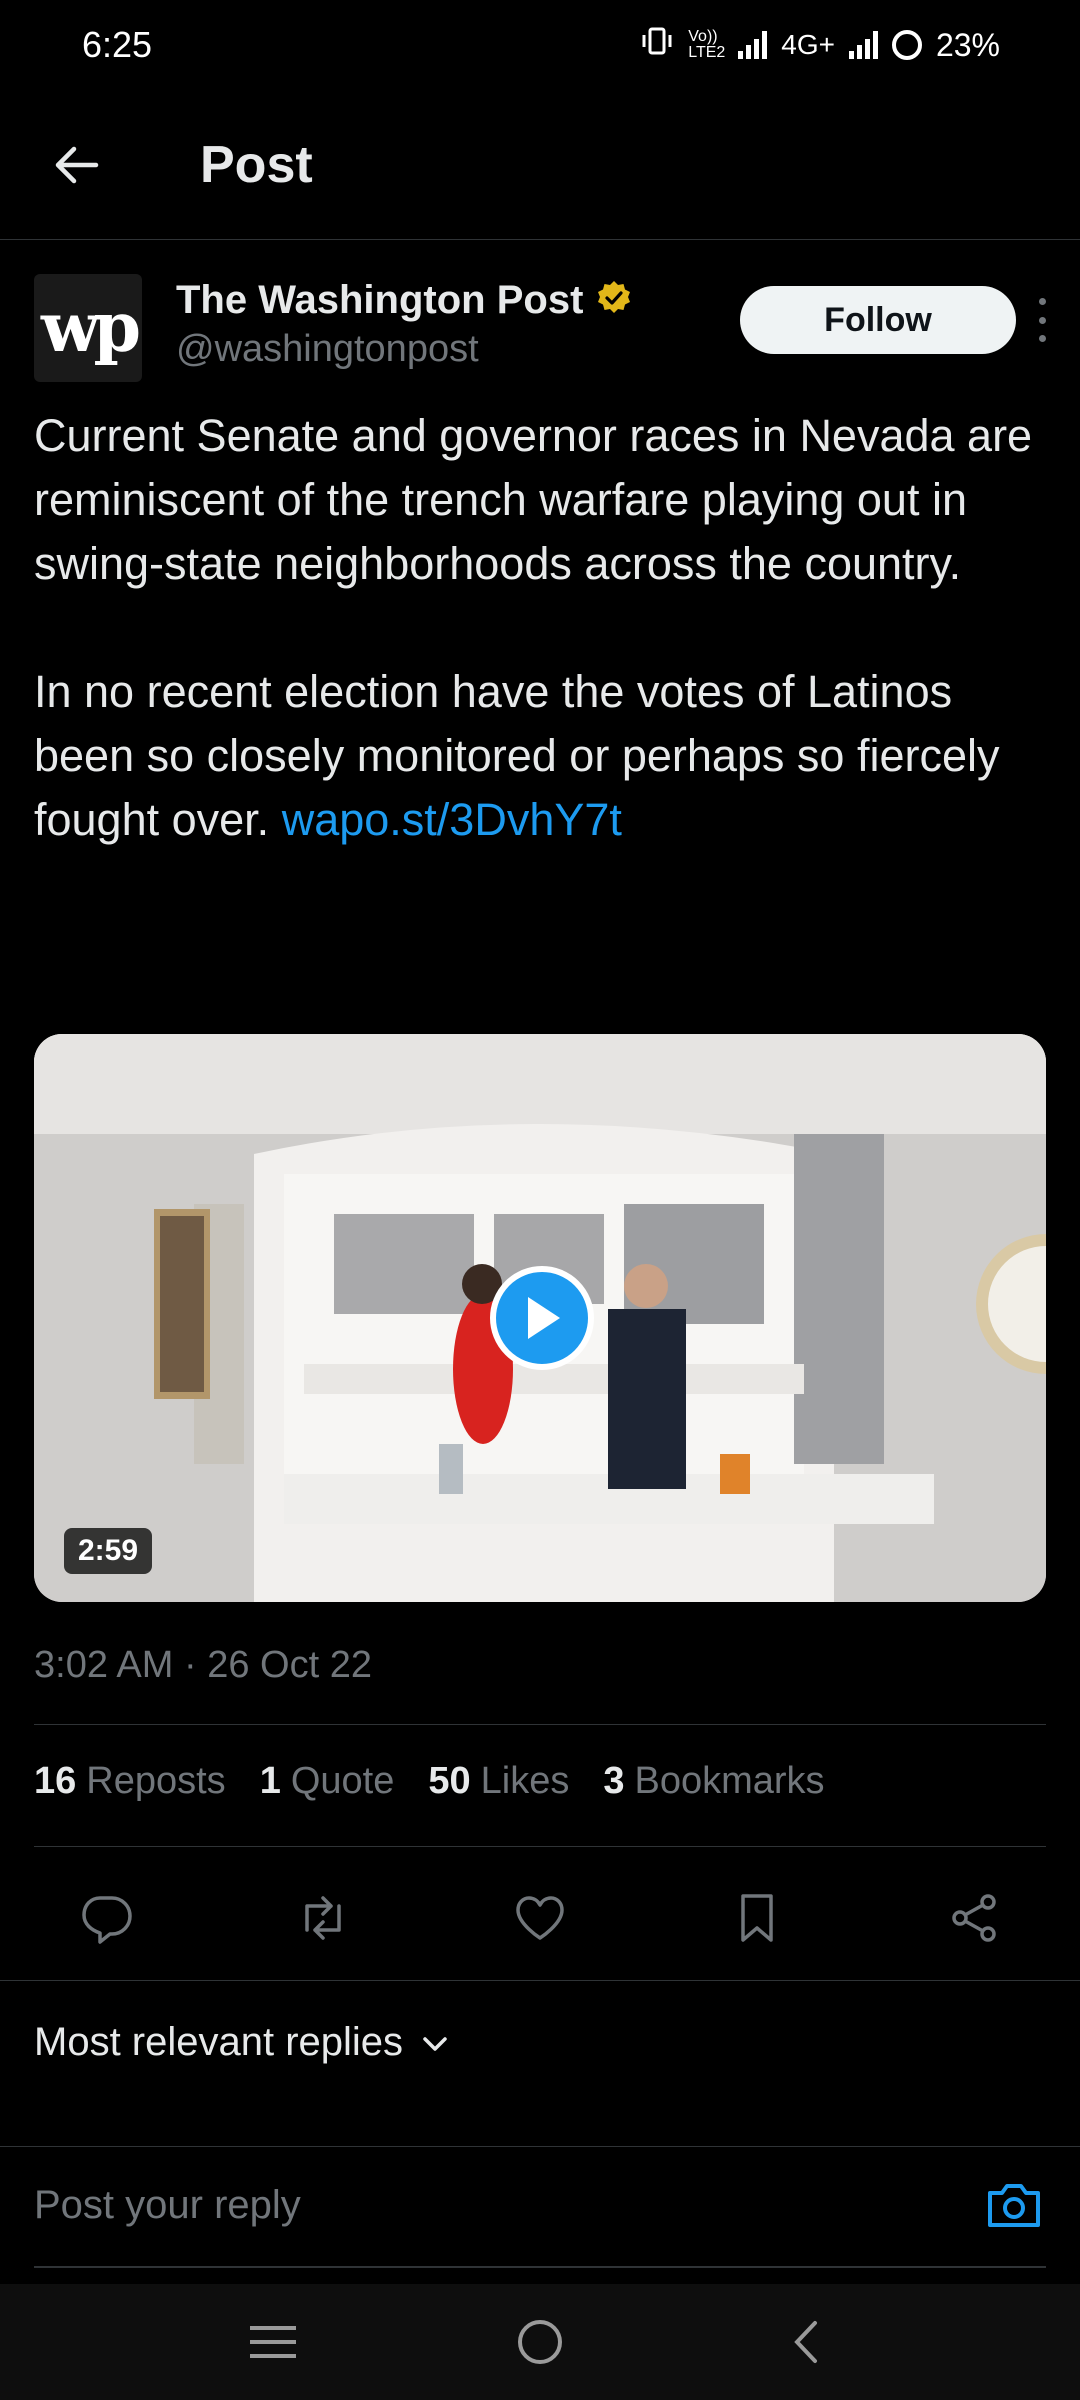  What do you see at coordinates (108, 1551) in the screenshot?
I see `video-duration: 2:59` at bounding box center [108, 1551].